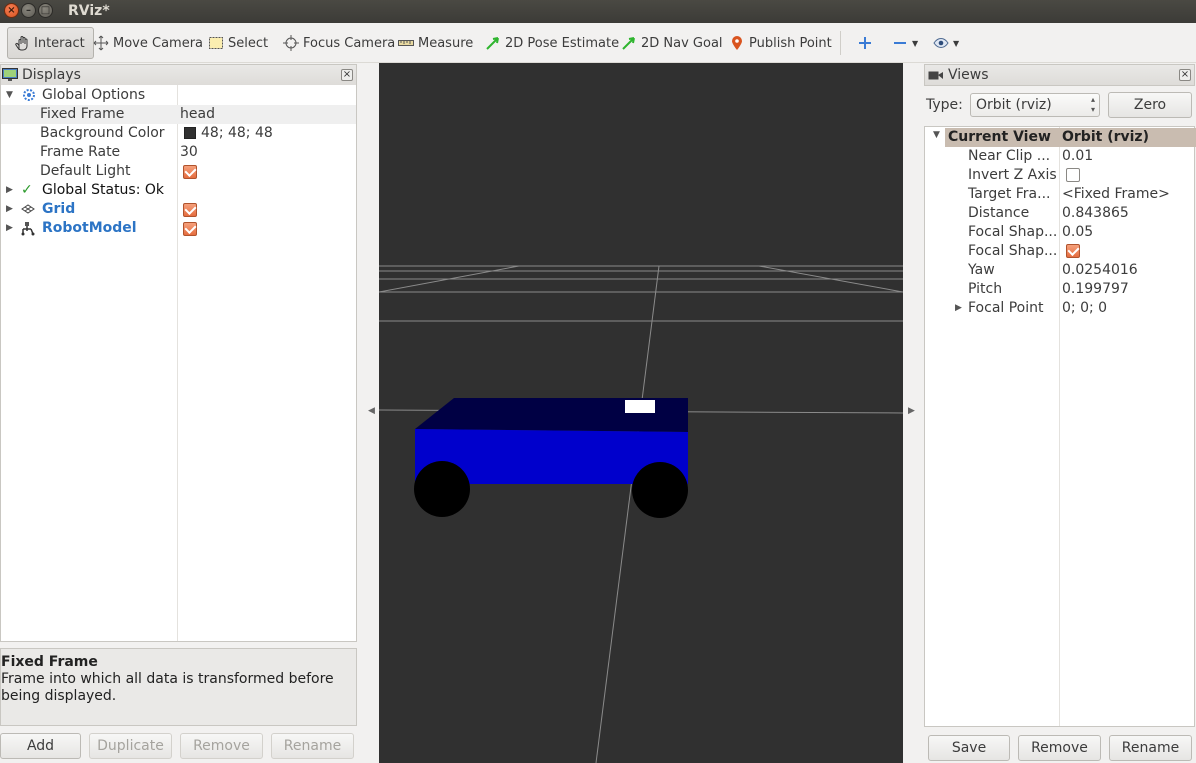 This screenshot has height=763, width=1196. I want to click on minimize-window-button: –, so click(28, 10).